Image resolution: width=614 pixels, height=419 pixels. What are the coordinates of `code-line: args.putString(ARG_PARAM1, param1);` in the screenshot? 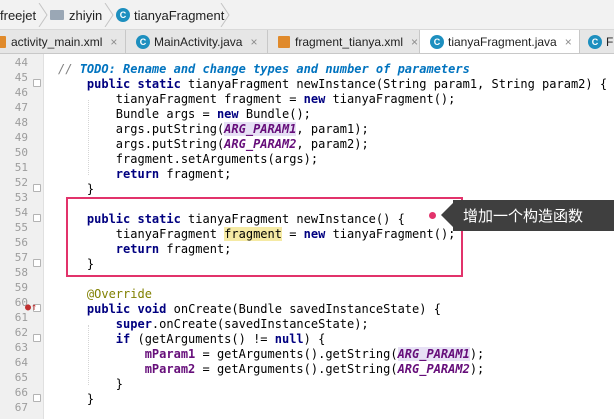 It's located at (213, 129).